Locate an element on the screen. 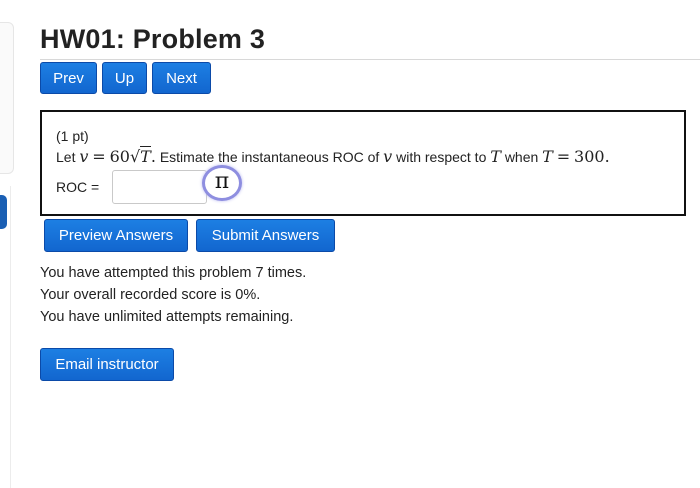  up-button: Up is located at coordinates (124, 78).